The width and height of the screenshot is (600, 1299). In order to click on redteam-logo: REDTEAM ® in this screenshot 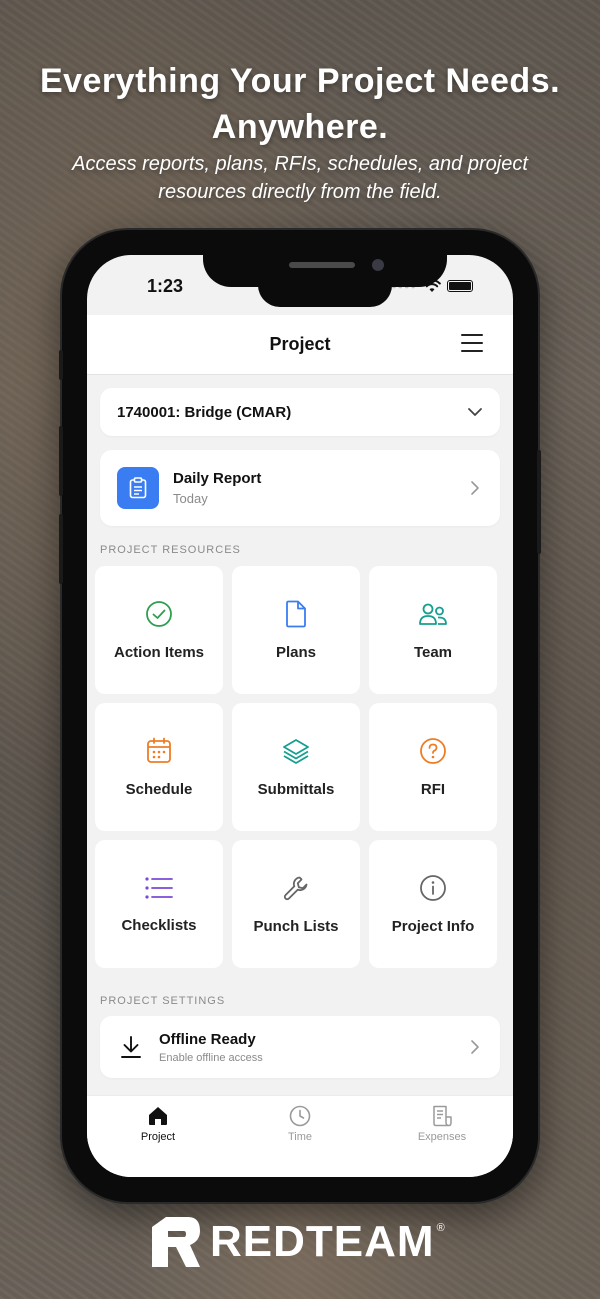, I will do `click(297, 1242)`.